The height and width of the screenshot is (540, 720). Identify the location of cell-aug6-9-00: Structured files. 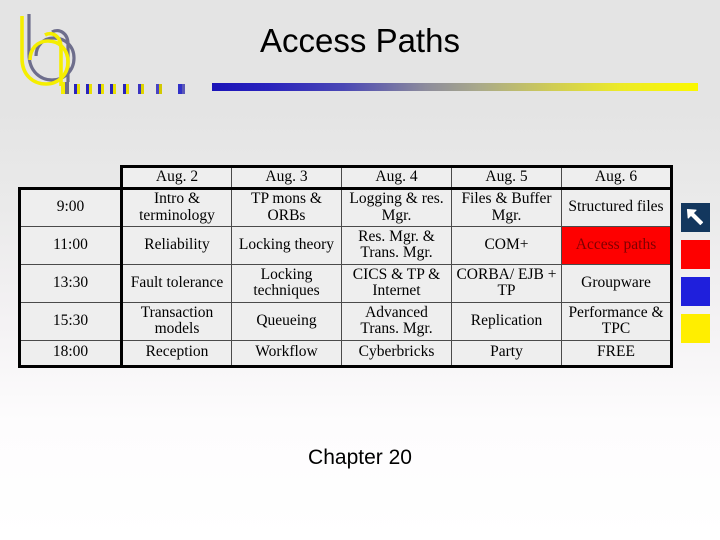
(617, 206).